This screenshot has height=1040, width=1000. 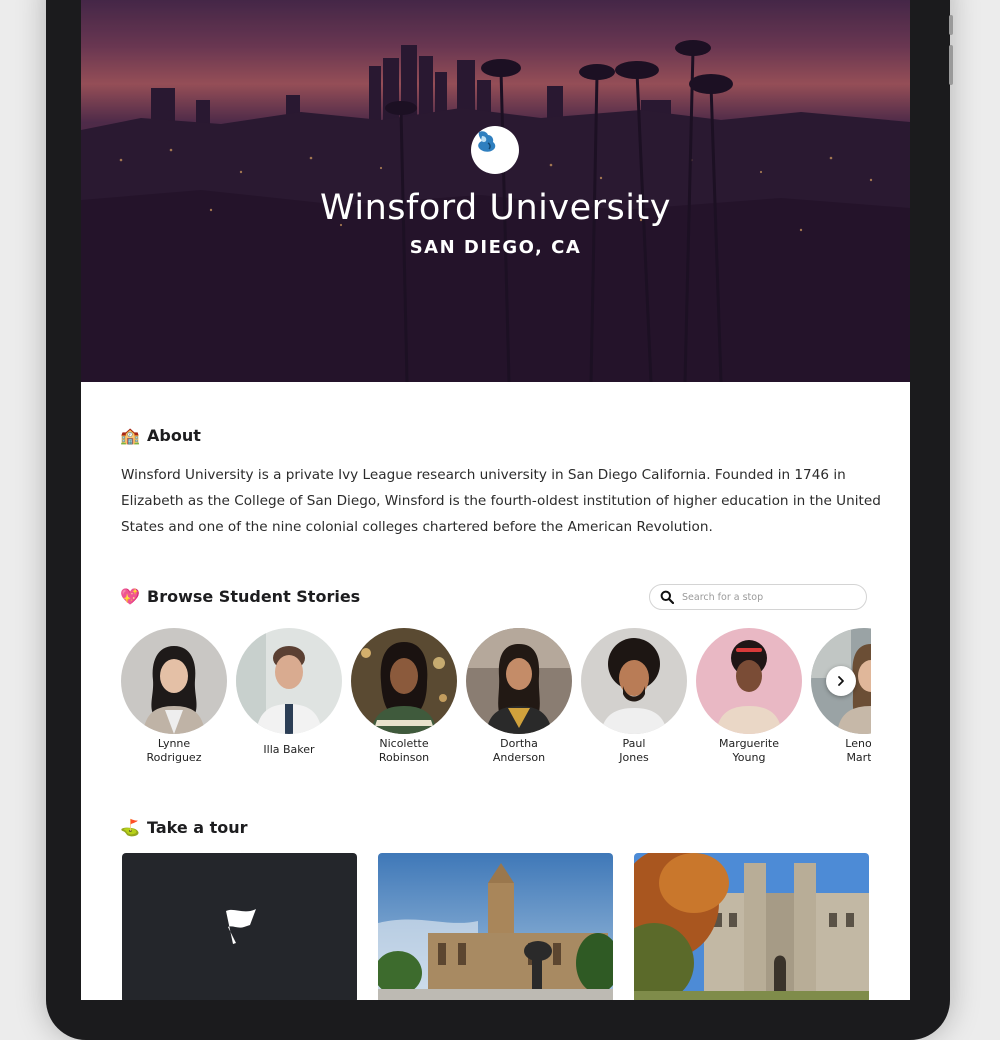 I want to click on student-story-item: Illa Baker, so click(x=289, y=692).